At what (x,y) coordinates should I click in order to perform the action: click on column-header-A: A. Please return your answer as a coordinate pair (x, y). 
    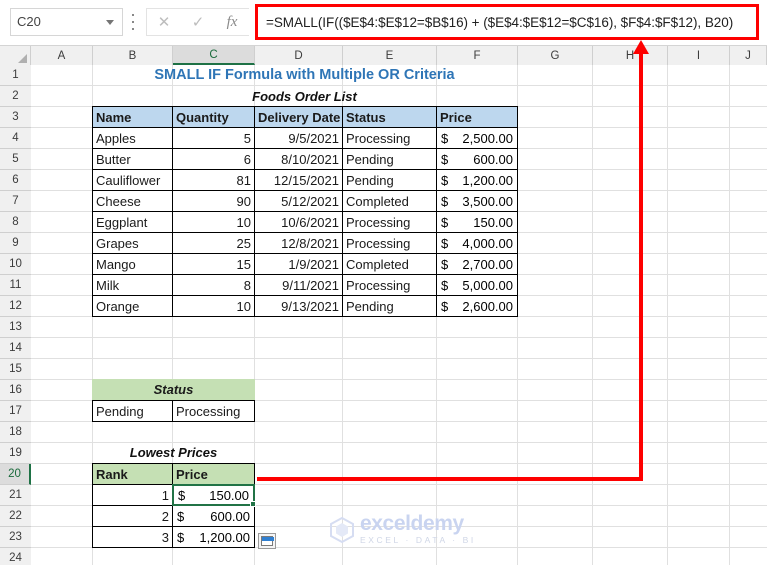
    Looking at the image, I should click on (62, 55).